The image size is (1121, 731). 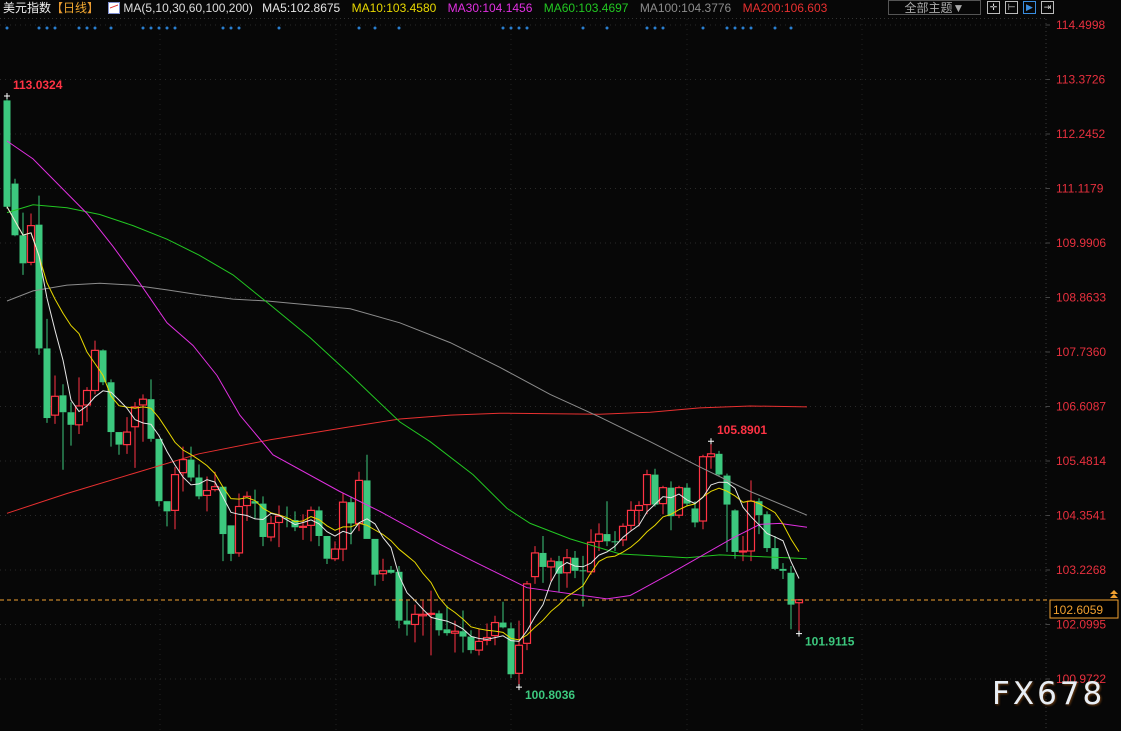 What do you see at coordinates (38, 85) in the screenshot?
I see `high-annotation: 113.0324` at bounding box center [38, 85].